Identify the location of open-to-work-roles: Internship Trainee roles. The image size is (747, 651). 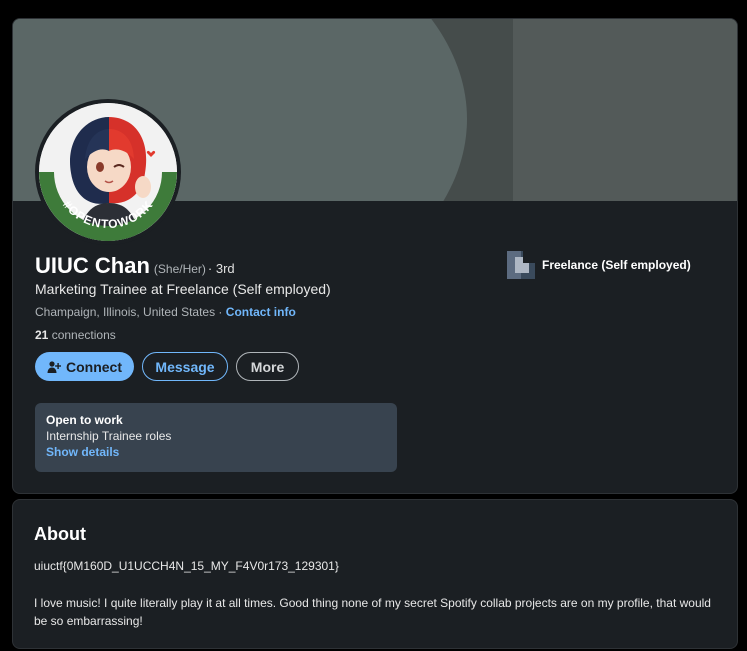
(109, 436).